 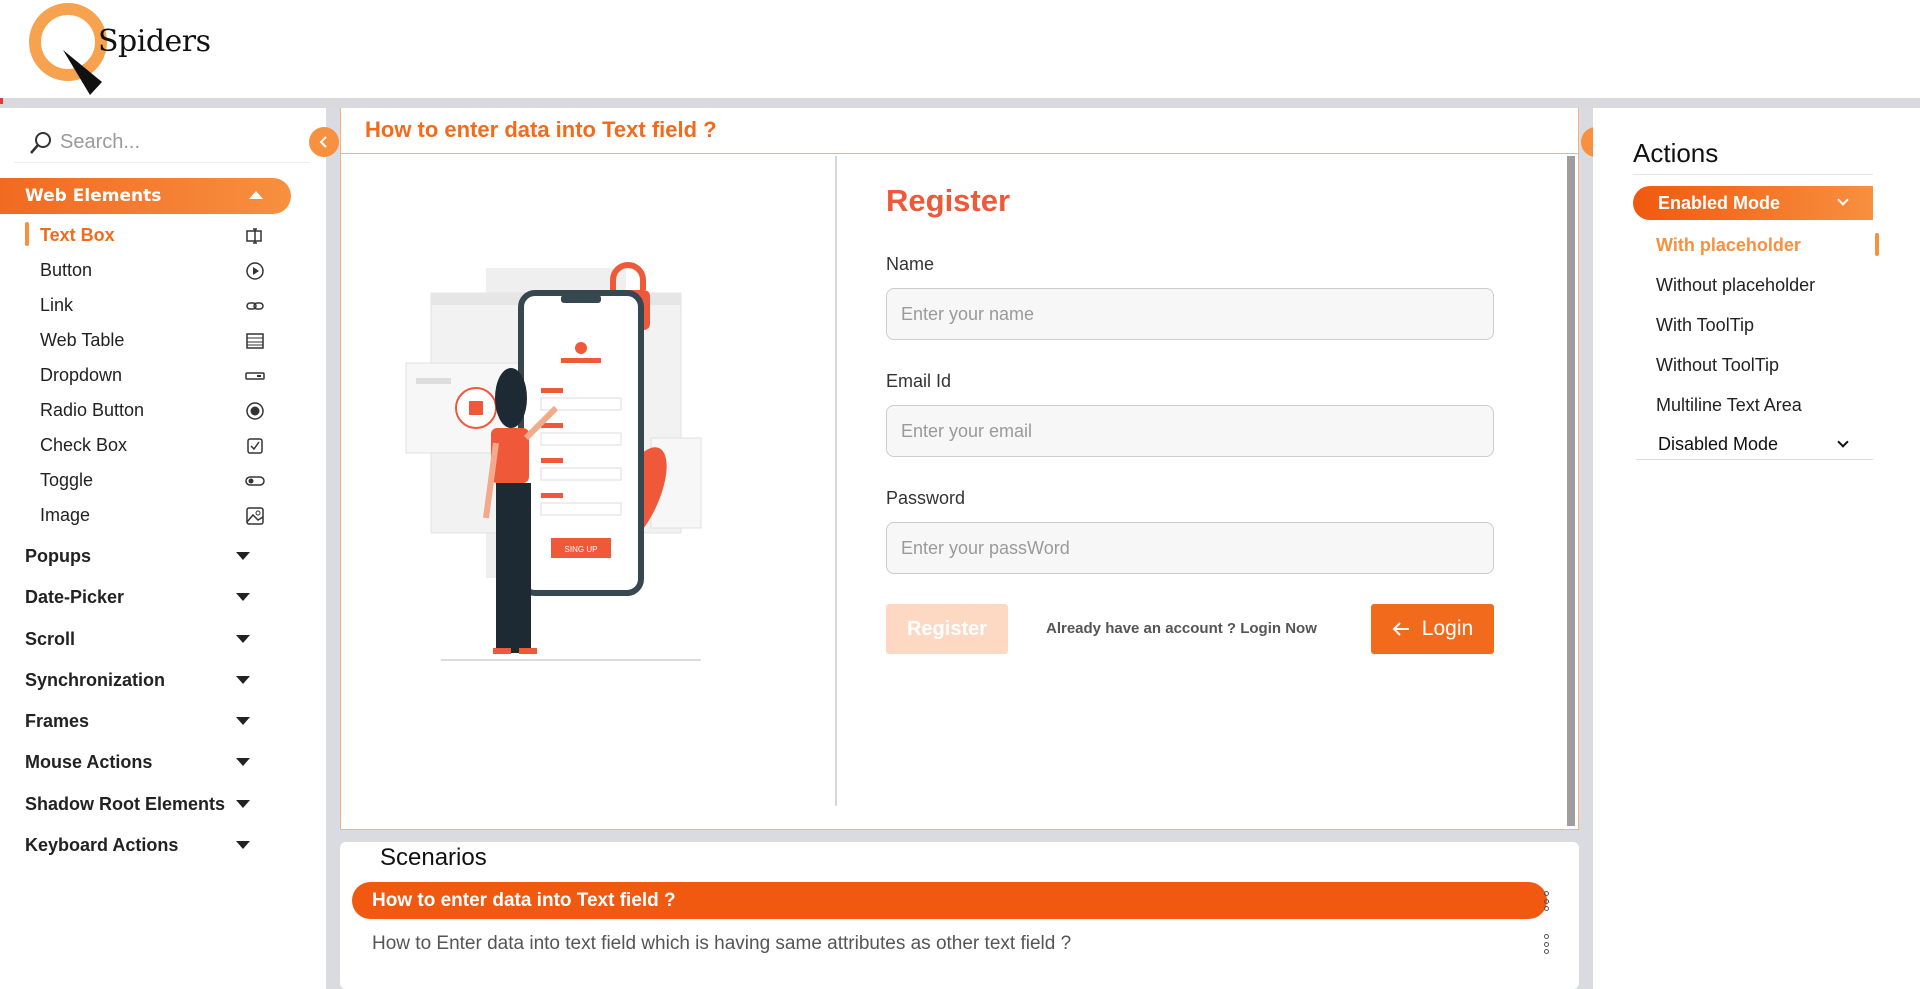 What do you see at coordinates (948, 200) in the screenshot?
I see `register-heading: Register` at bounding box center [948, 200].